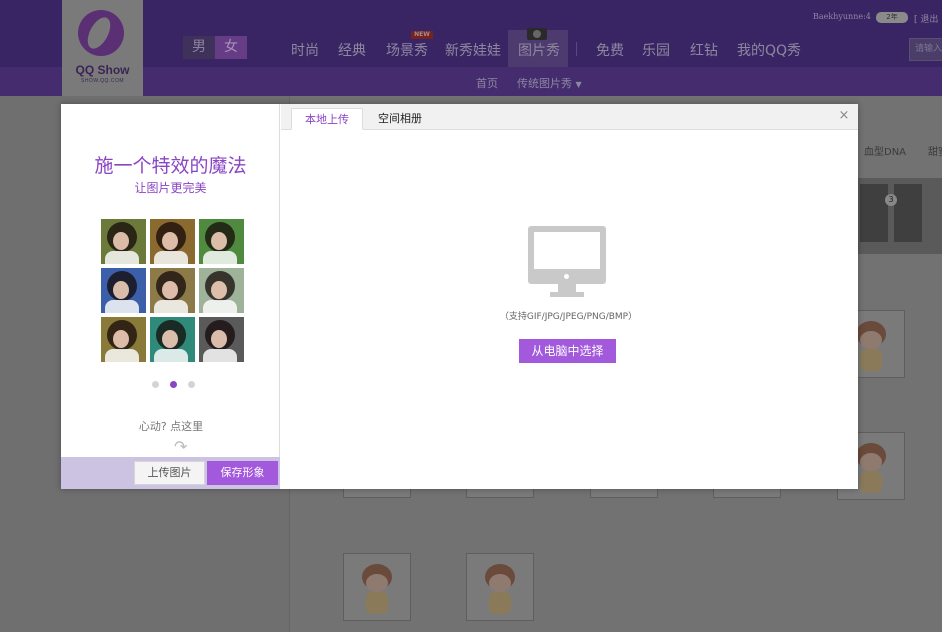 This screenshot has width=942, height=632. I want to click on nav-classic: 经典, so click(352, 50).